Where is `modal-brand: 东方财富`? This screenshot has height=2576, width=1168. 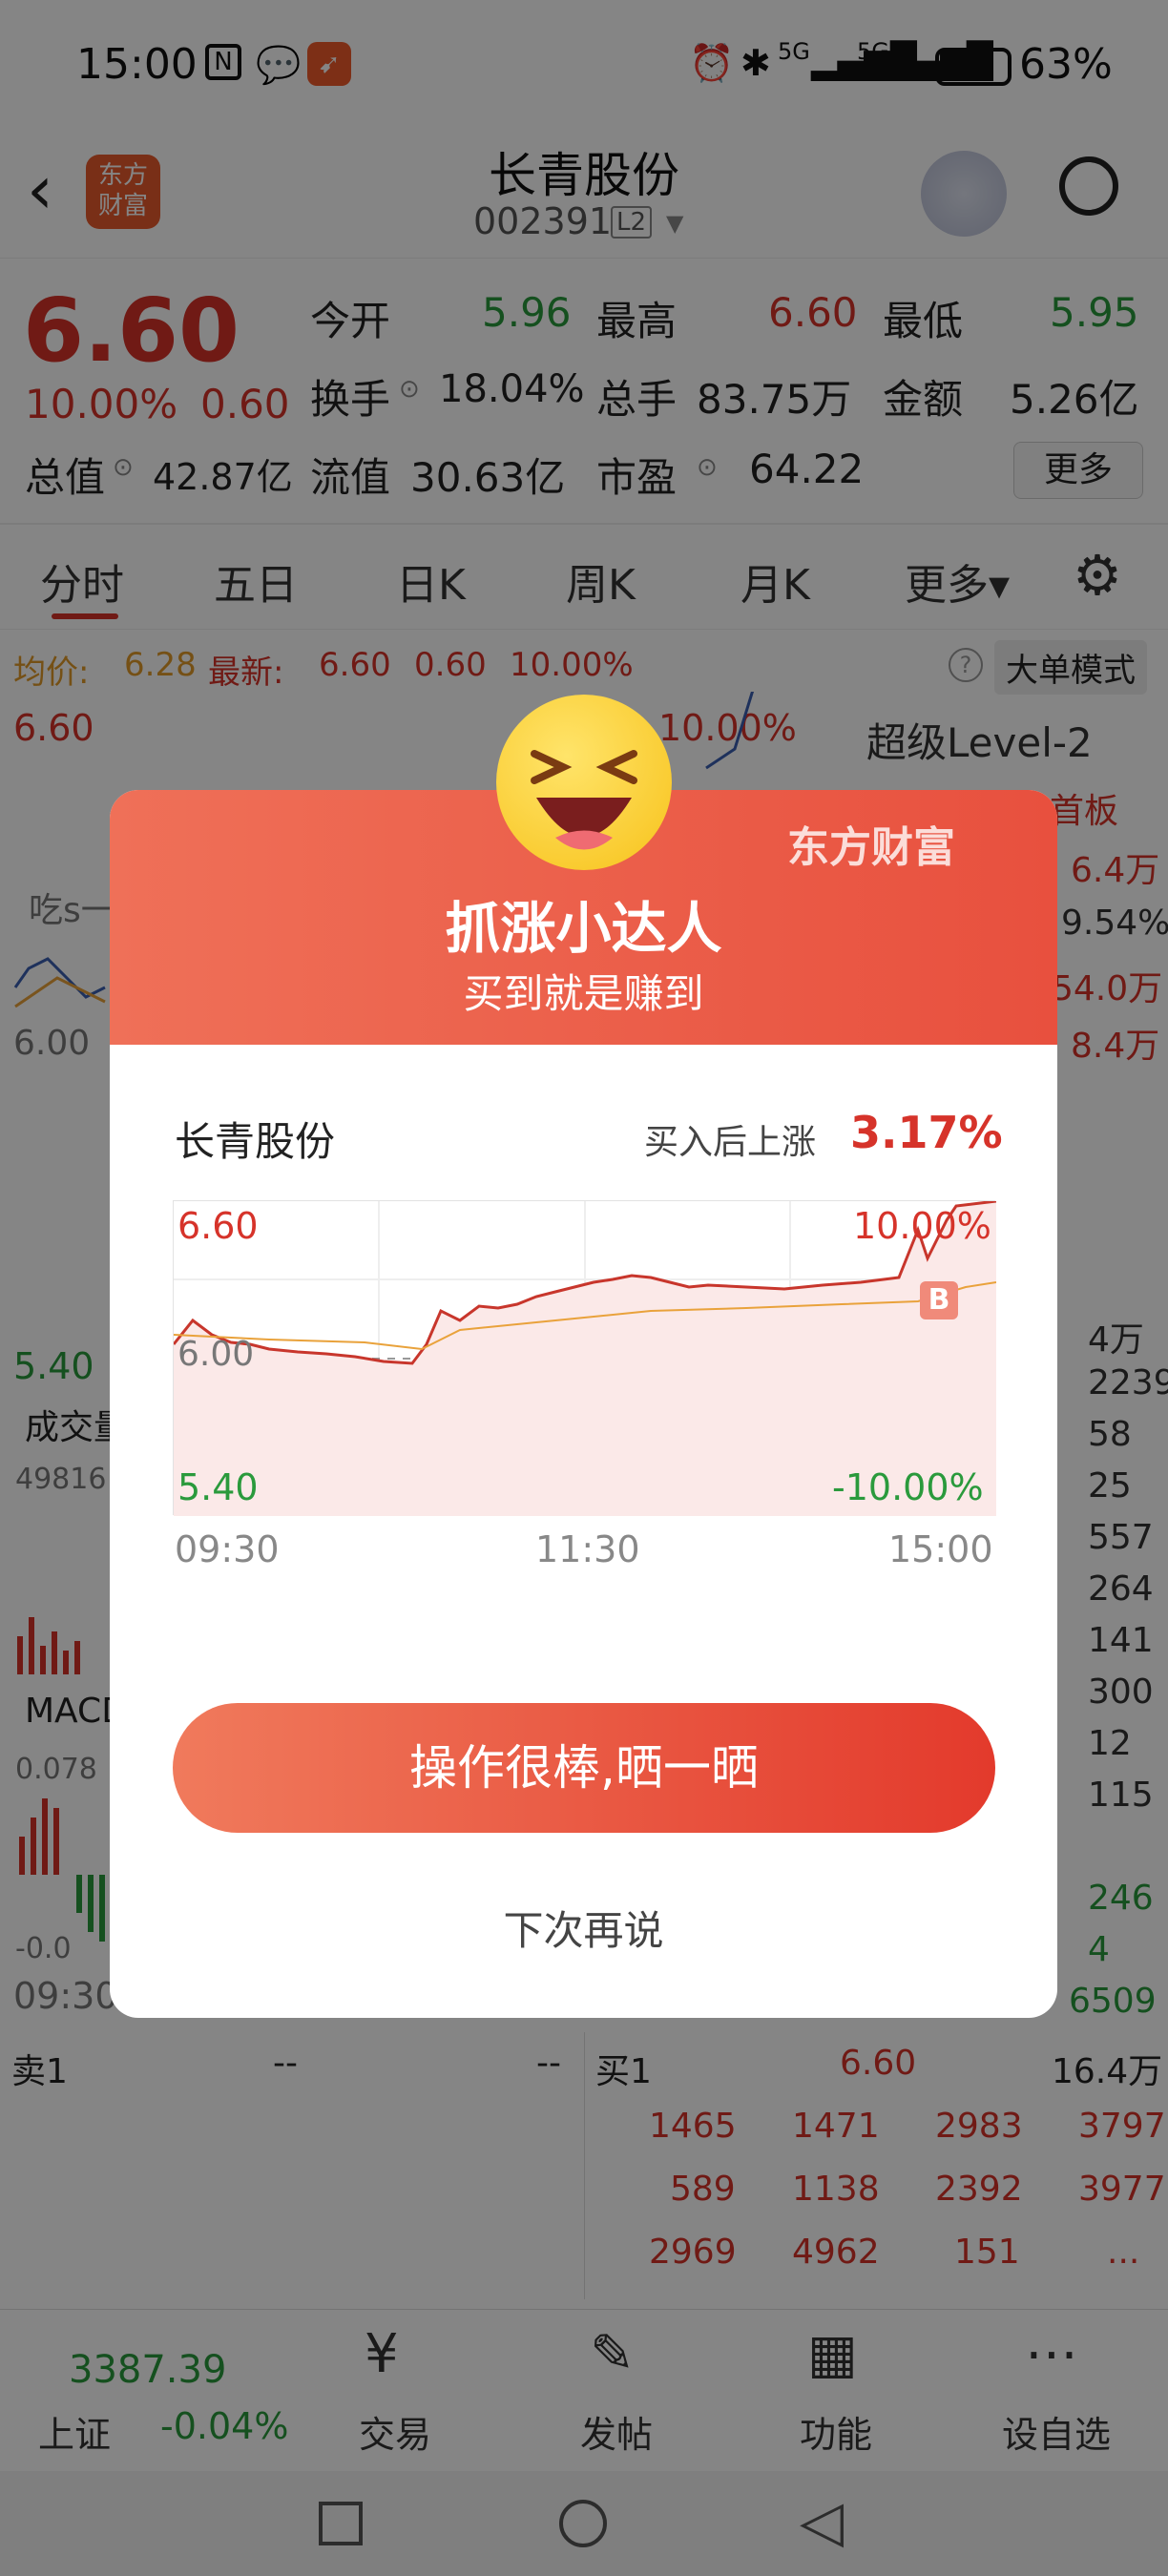 modal-brand: 东方财富 is located at coordinates (871, 847).